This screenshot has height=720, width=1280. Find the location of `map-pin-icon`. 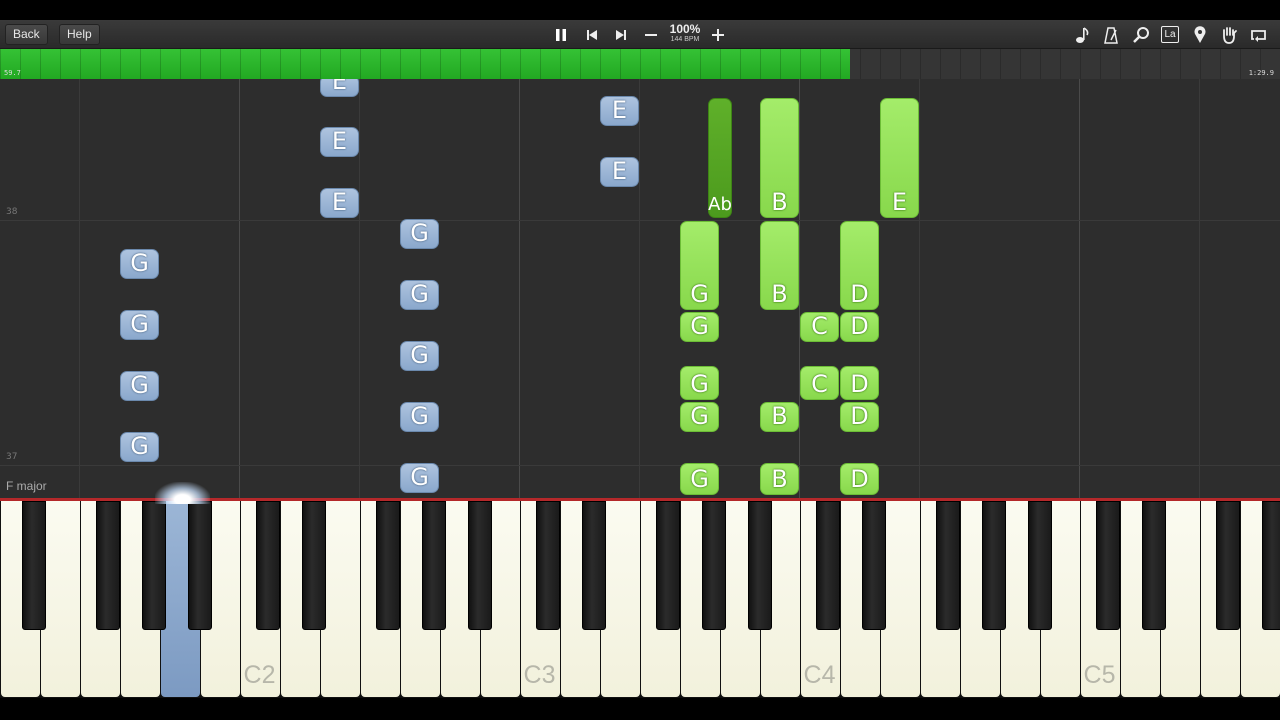

map-pin-icon is located at coordinates (1200, 34).